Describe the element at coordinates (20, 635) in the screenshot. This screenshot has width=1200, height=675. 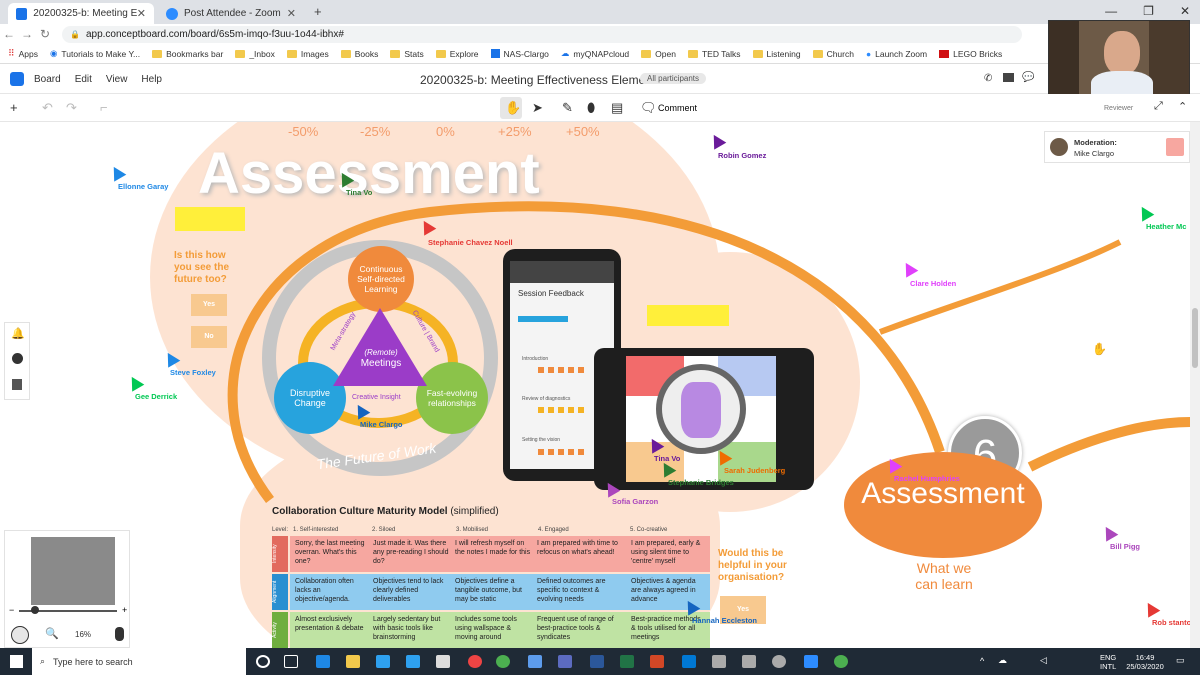
I see `compass-icon` at that location.